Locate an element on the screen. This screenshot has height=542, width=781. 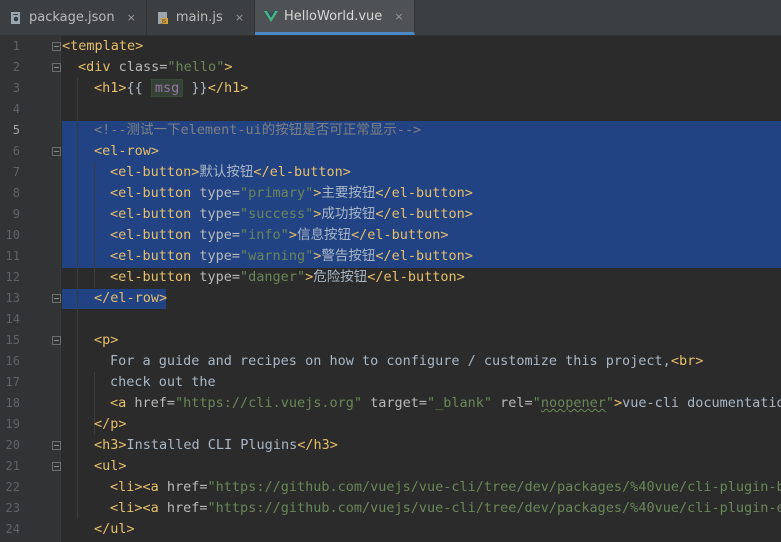
text-content: 危险按钮 is located at coordinates (340, 277).